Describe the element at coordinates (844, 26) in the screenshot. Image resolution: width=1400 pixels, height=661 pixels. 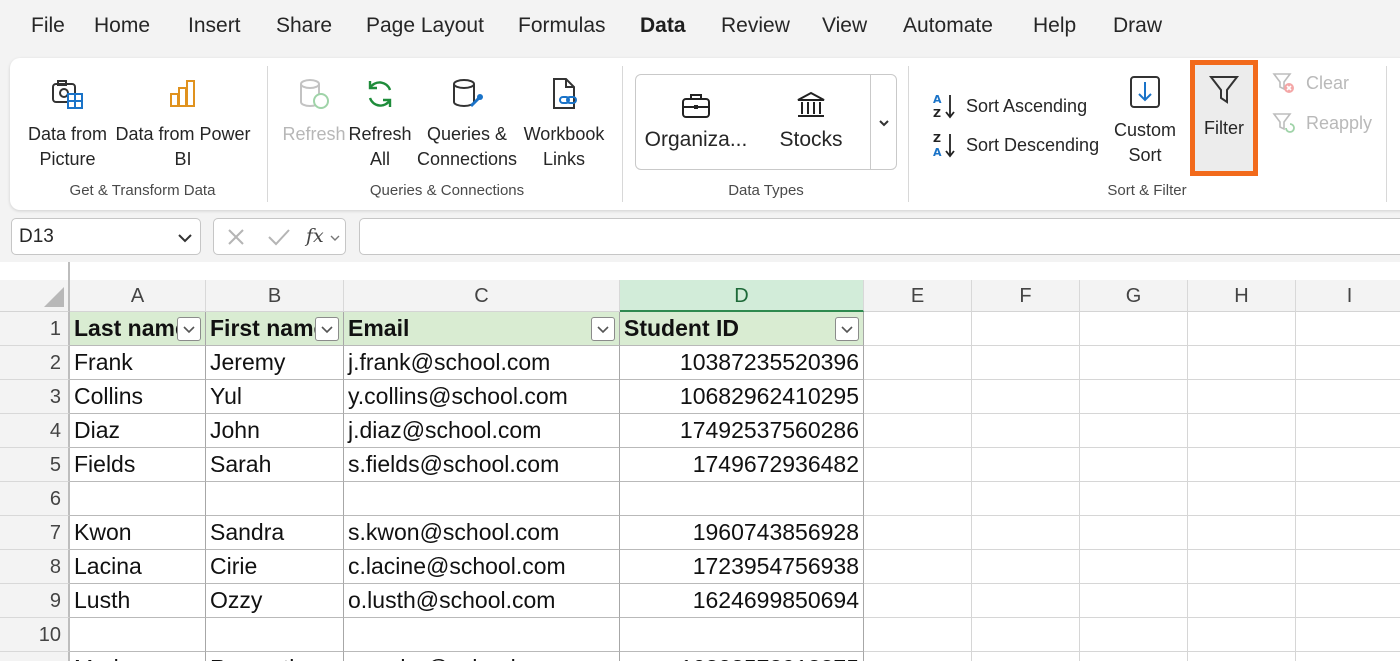
I see `menu-view: View` at that location.